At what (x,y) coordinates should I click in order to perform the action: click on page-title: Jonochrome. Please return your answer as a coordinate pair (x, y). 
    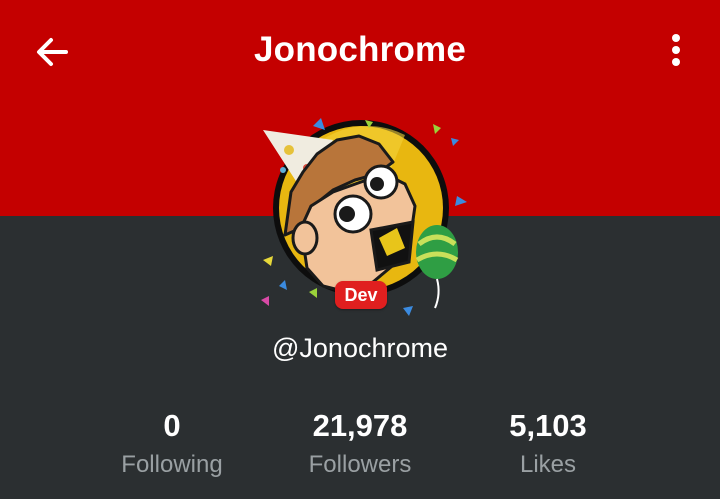
    Looking at the image, I should click on (360, 49).